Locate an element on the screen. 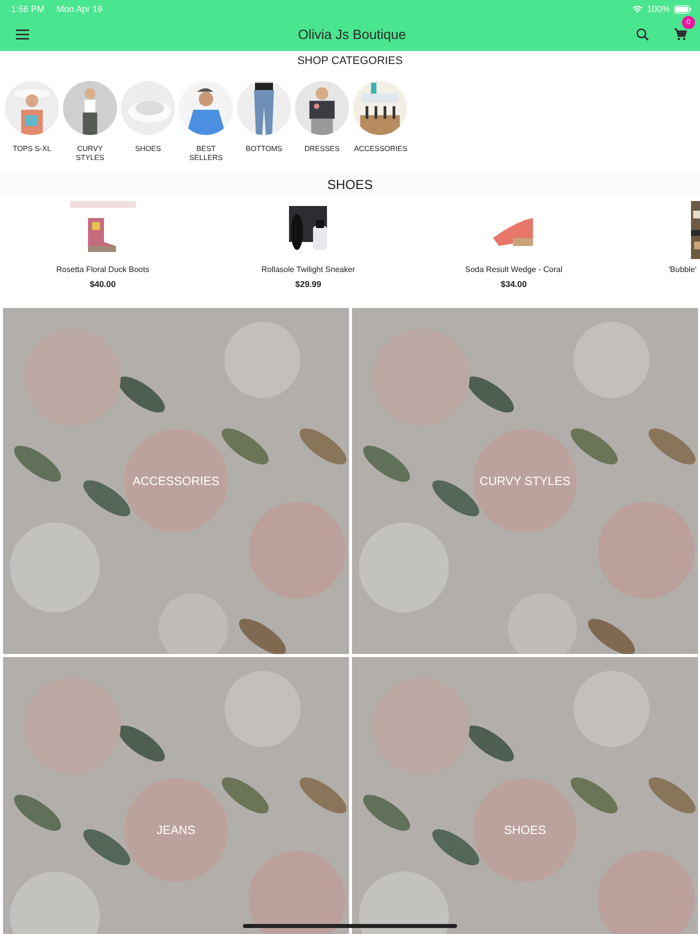 This screenshot has height=934, width=700. battery-level: 100% is located at coordinates (658, 9).